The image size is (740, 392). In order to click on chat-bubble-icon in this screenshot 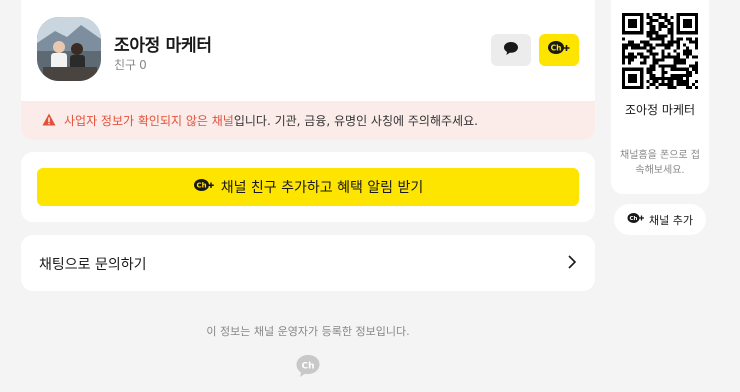, I will do `click(511, 50)`.